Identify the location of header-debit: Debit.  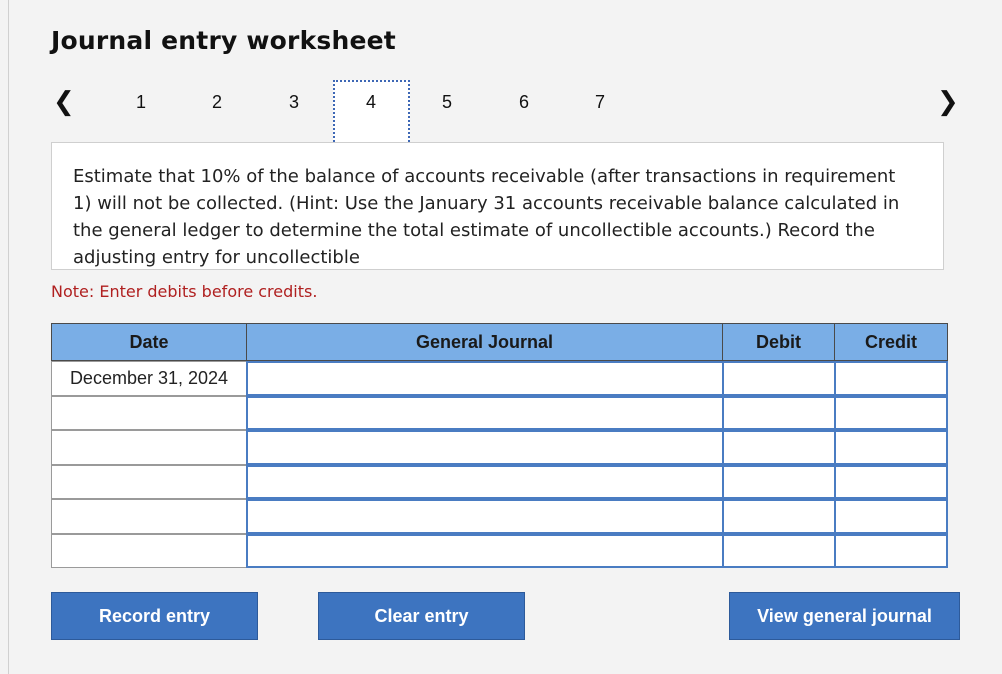
(778, 342).